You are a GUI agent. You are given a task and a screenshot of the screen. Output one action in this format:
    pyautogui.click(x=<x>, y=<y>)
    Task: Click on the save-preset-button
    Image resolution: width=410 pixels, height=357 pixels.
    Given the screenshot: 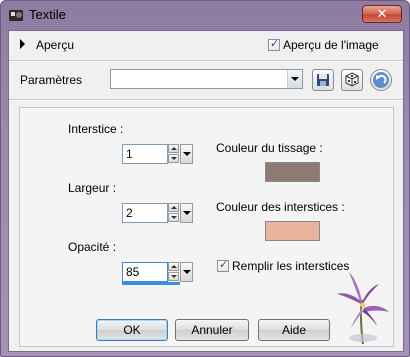 What is the action you would take?
    pyautogui.click(x=323, y=80)
    